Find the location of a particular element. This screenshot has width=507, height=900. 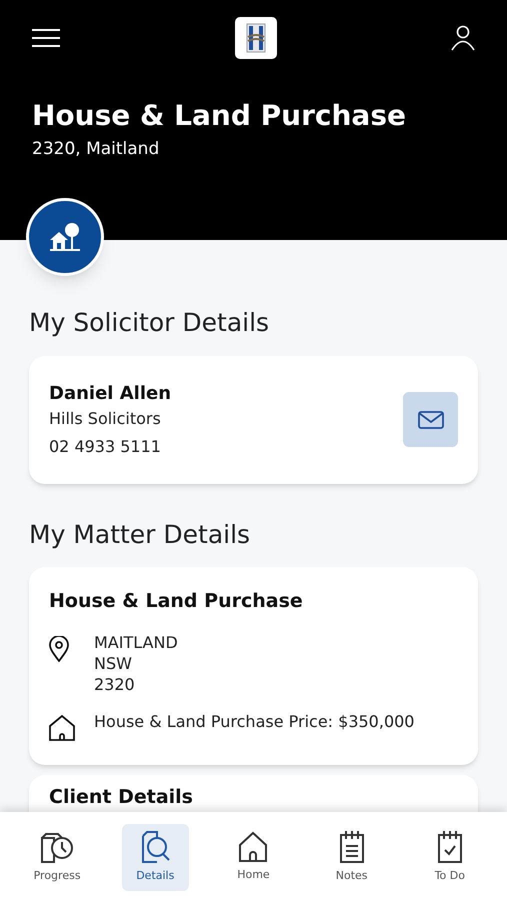

solicitor-firm: Hills Solicitors is located at coordinates (105, 419).